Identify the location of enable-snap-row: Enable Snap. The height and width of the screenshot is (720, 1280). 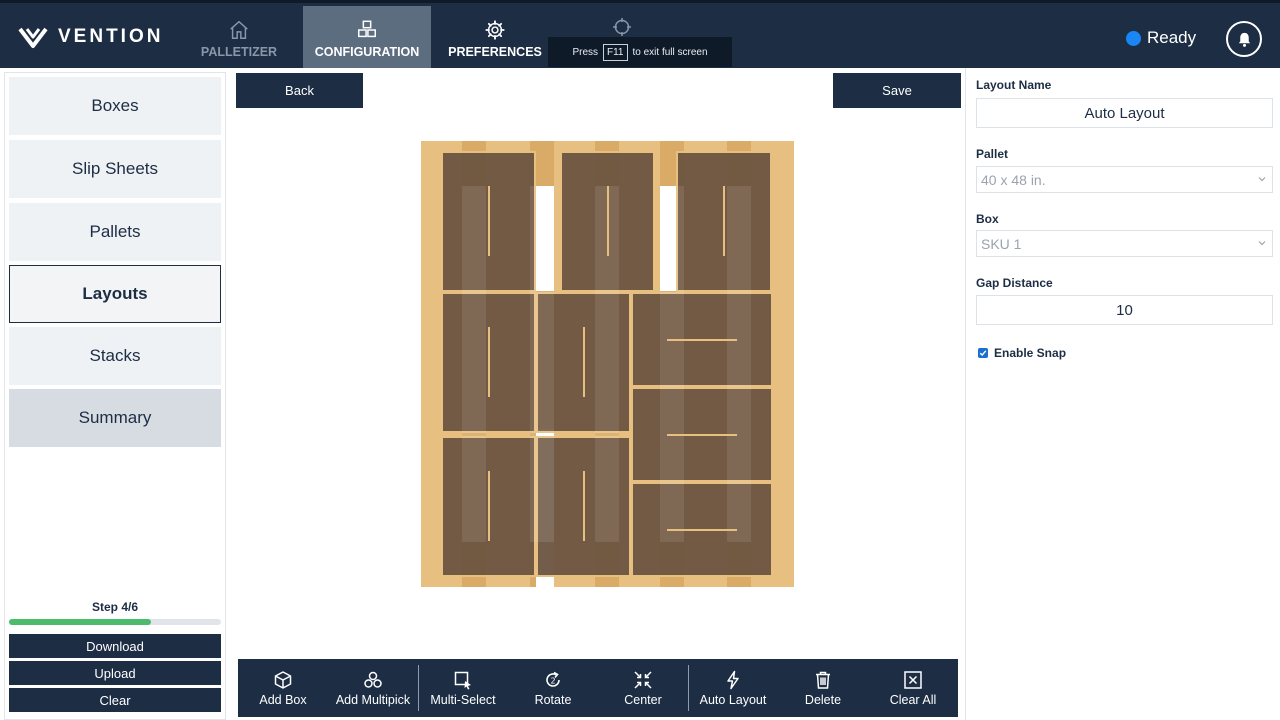
(1022, 353).